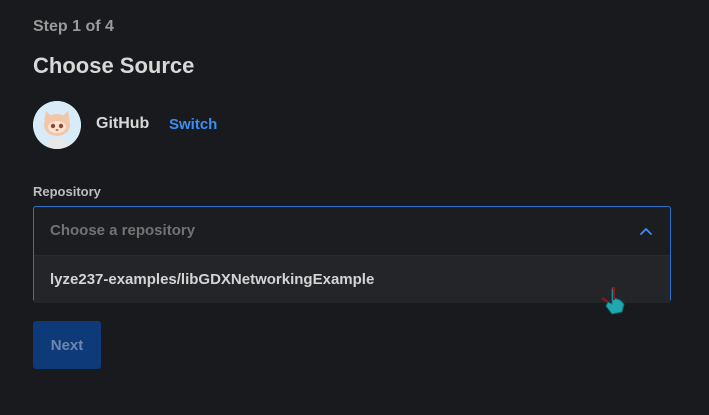  What do you see at coordinates (352, 231) in the screenshot?
I see `repository-select-control: Choose a repository` at bounding box center [352, 231].